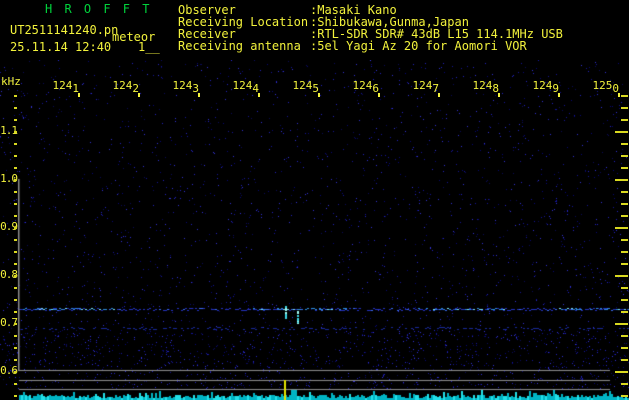 The image size is (629, 400). What do you see at coordinates (546, 87) in the screenshot?
I see `time-tick-label: 1249` at bounding box center [546, 87].